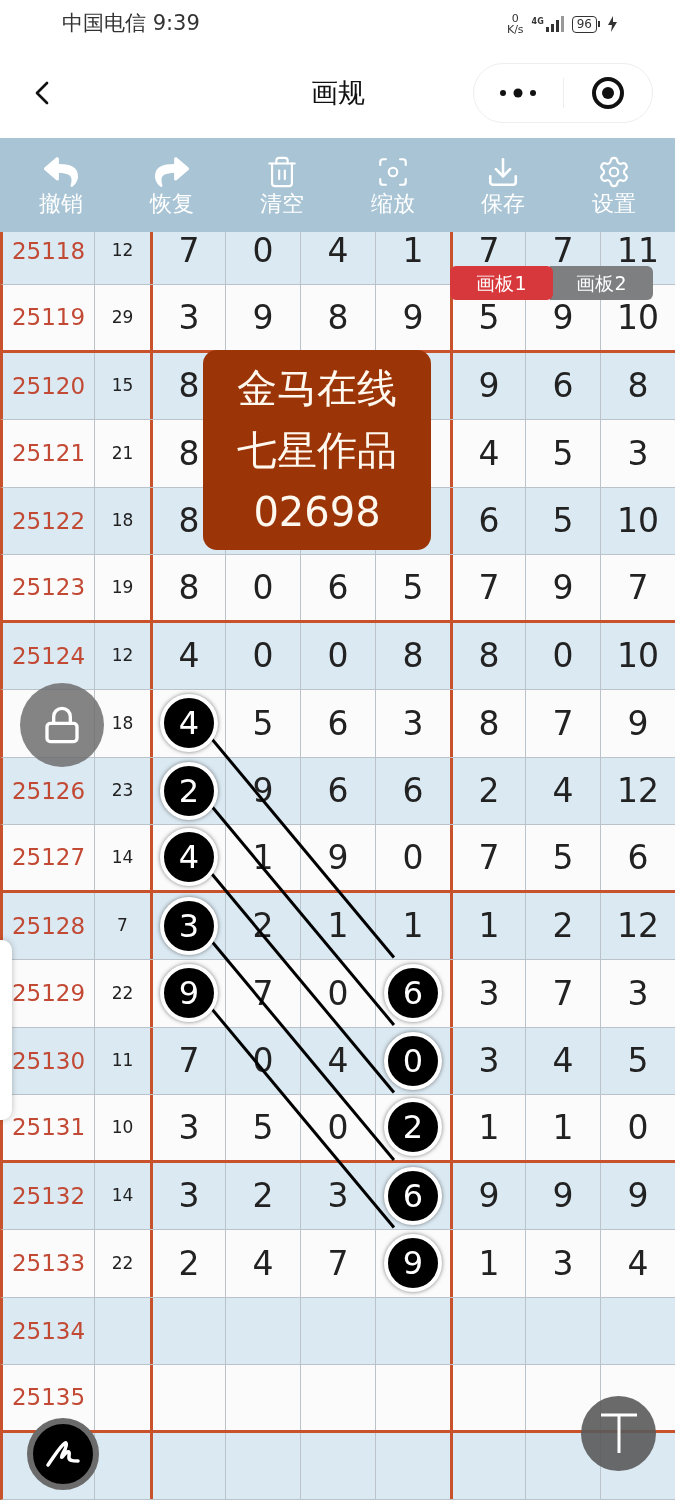 The height and width of the screenshot is (1500, 675). I want to click on speed-unit: K/s, so click(515, 29).